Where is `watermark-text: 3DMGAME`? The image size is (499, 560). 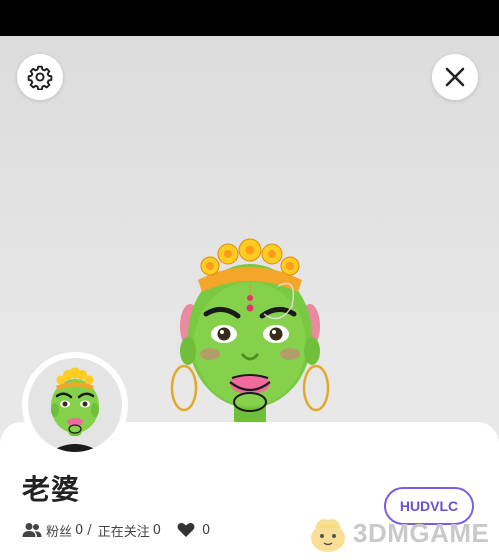
watermark-text: 3DMGAME is located at coordinates (421, 532).